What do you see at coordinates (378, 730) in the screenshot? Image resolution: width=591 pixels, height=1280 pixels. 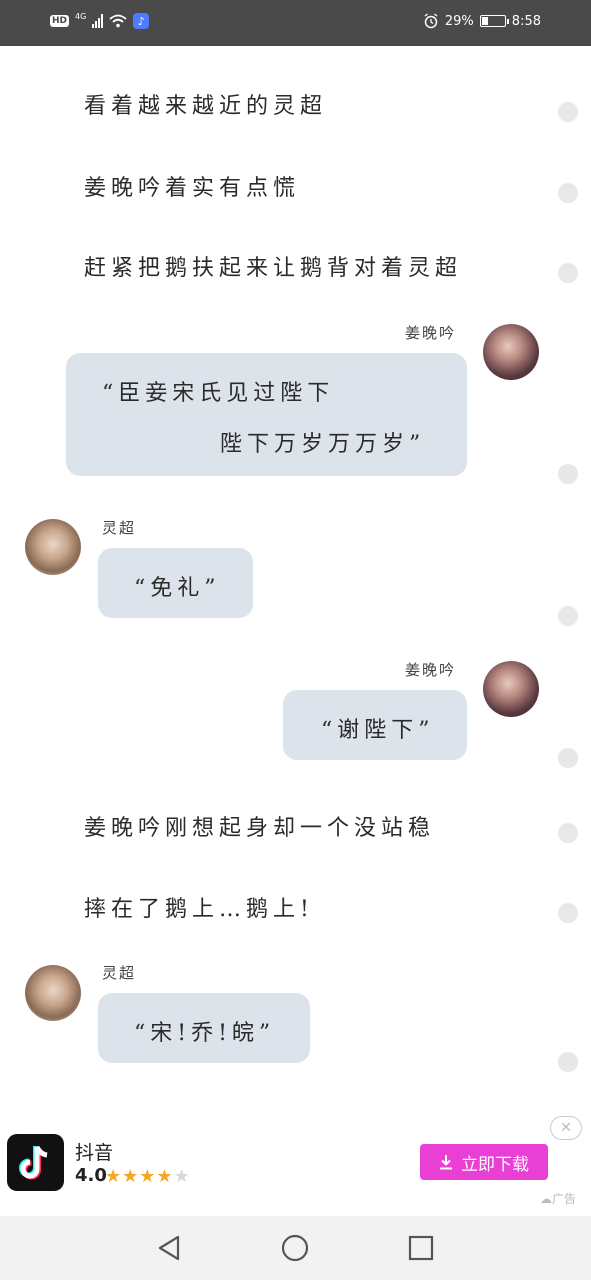 I see `bubble-text: “谢陛下”` at bounding box center [378, 730].